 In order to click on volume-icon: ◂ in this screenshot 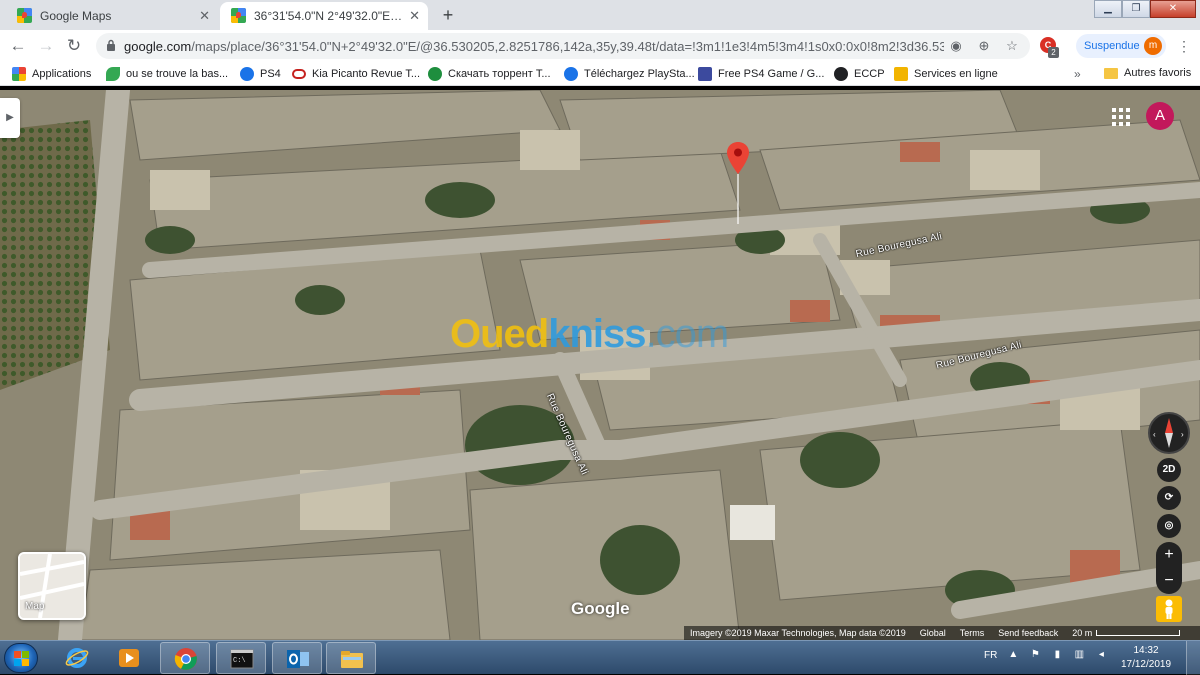, I will do `click(1101, 655)`.